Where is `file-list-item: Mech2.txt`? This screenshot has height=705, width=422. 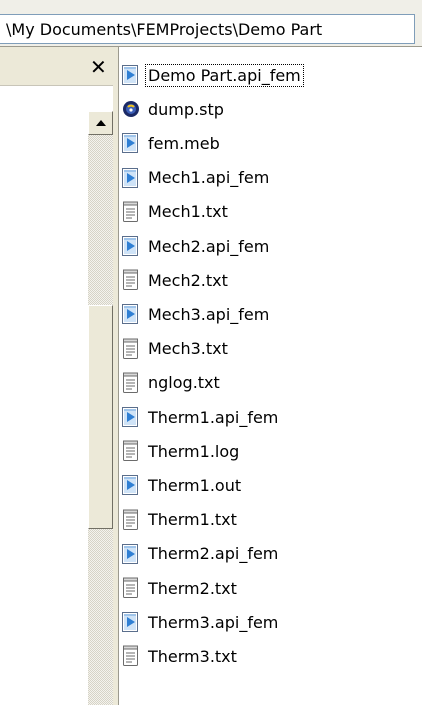 file-list-item: Mech2.txt is located at coordinates (175, 280).